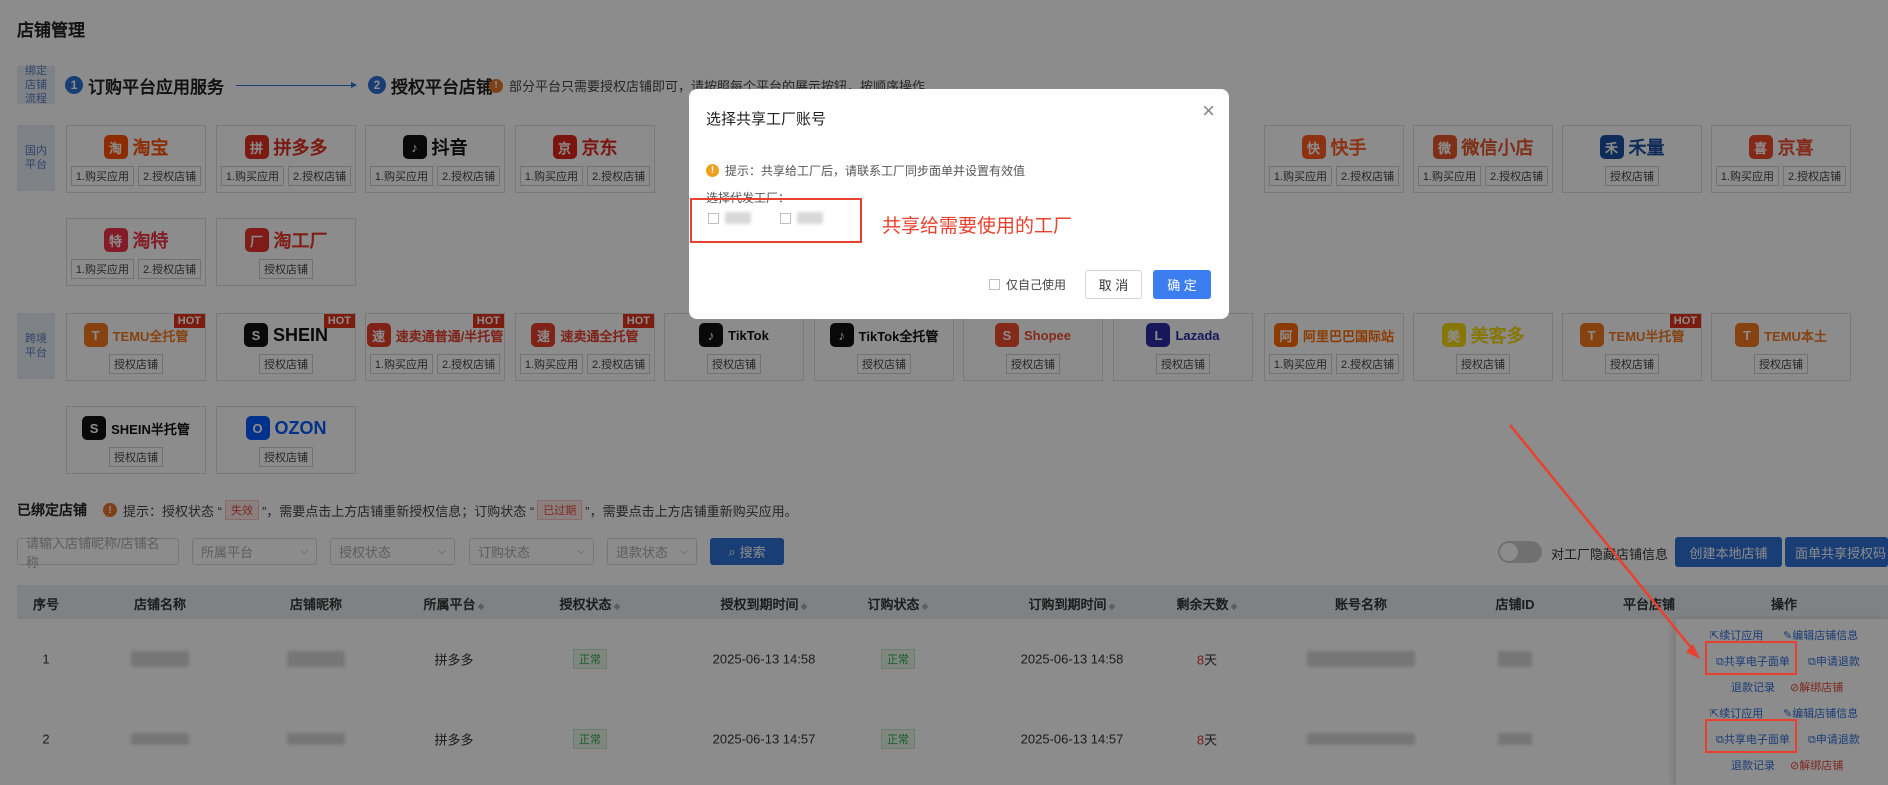 The width and height of the screenshot is (1888, 785). I want to click on warning-icon: !, so click(712, 170).